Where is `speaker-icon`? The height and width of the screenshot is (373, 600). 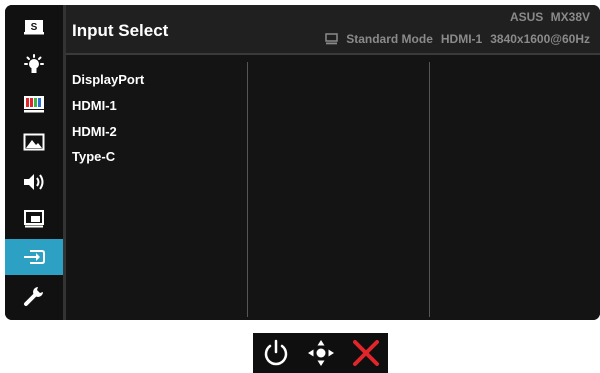
speaker-icon is located at coordinates (34, 182).